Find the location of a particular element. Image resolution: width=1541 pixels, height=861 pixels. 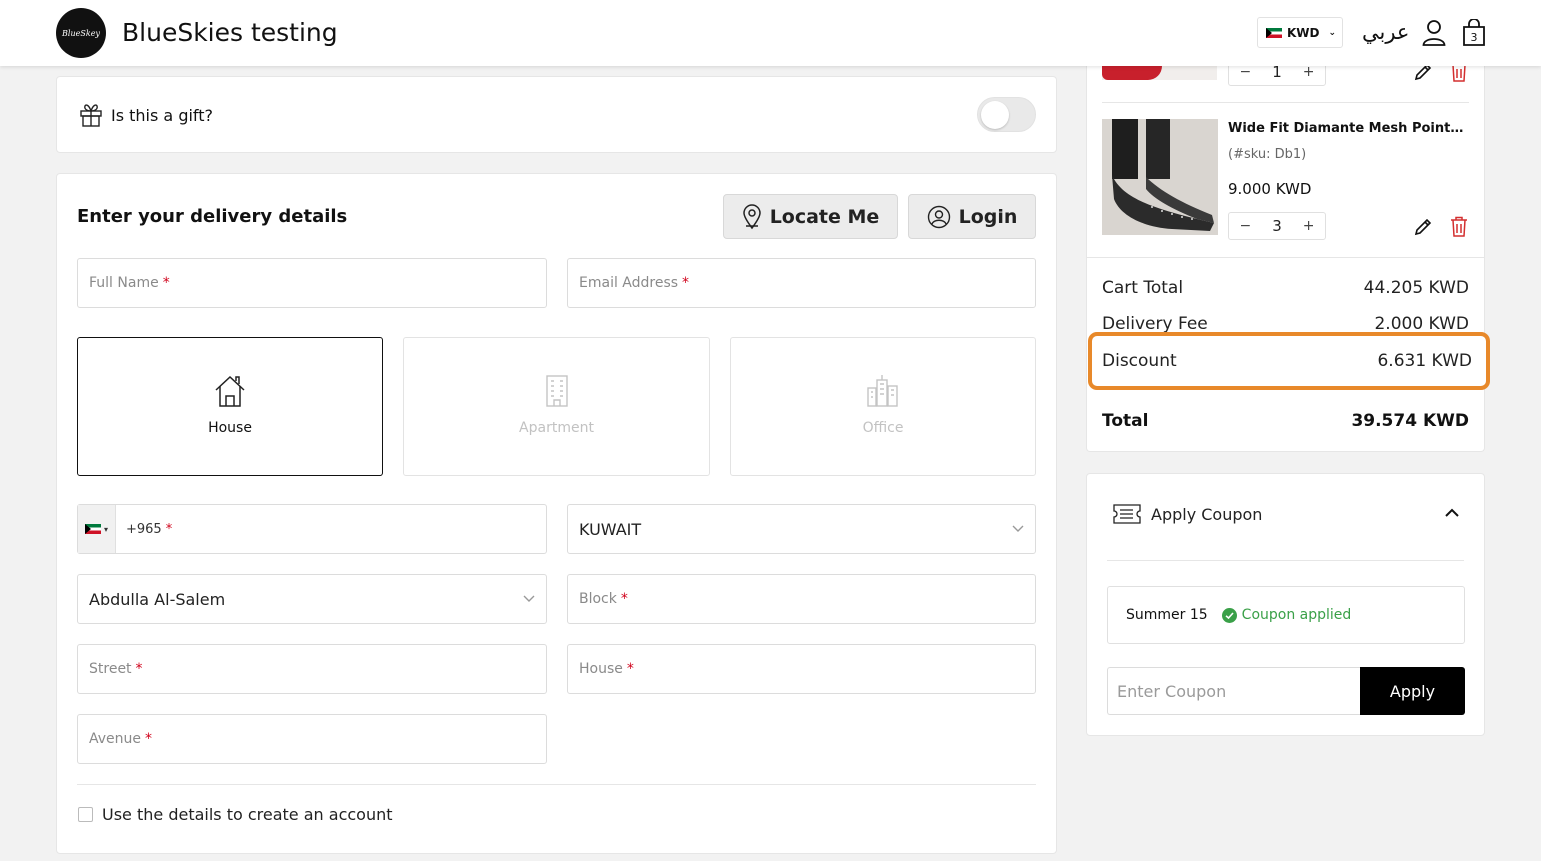

apartment-icon is located at coordinates (556, 391).